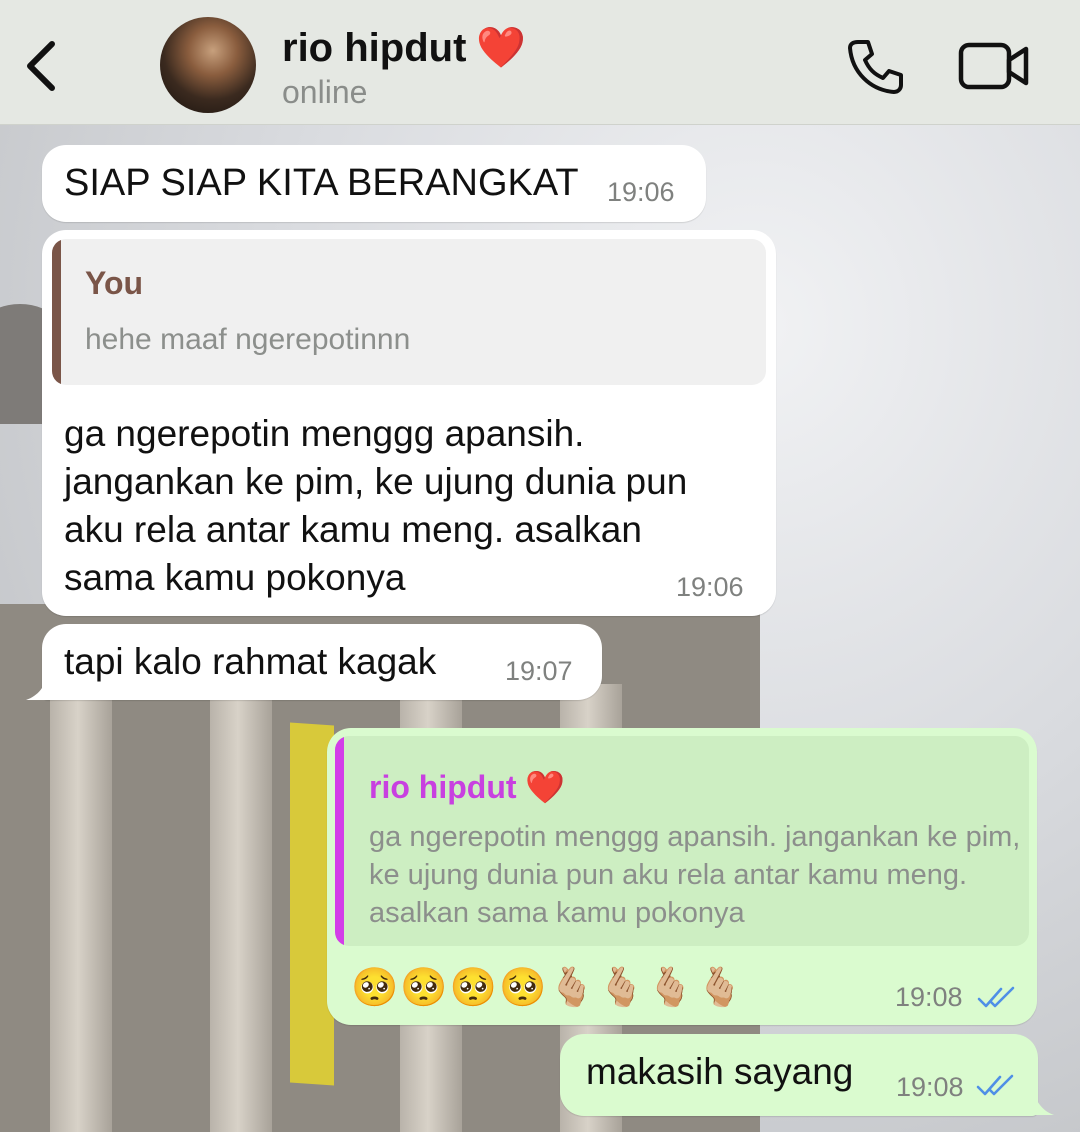 The height and width of the screenshot is (1132, 1080). I want to click on bubble-tail-incoming, so click(42, 686).